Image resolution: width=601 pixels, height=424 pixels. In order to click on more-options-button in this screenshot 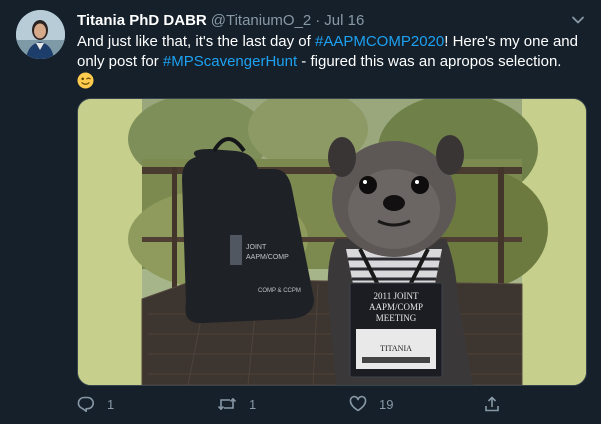, I will do `click(578, 20)`.